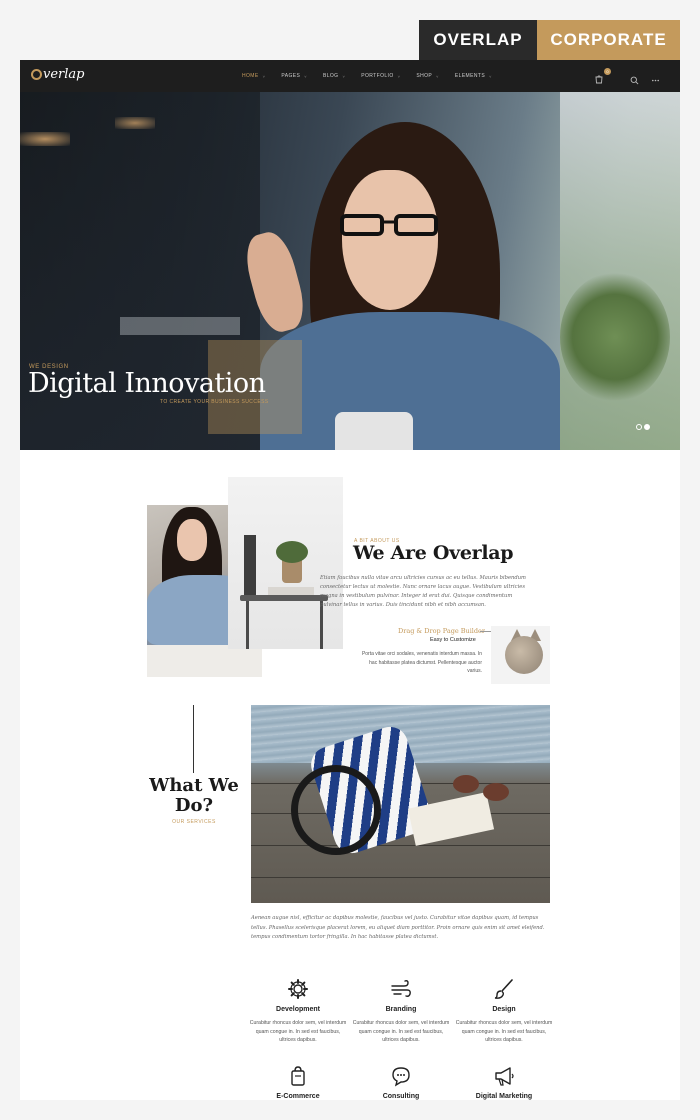 This screenshot has width=700, height=1120. Describe the element at coordinates (147, 383) in the screenshot. I see `hero-title: Digital Innovation` at that location.